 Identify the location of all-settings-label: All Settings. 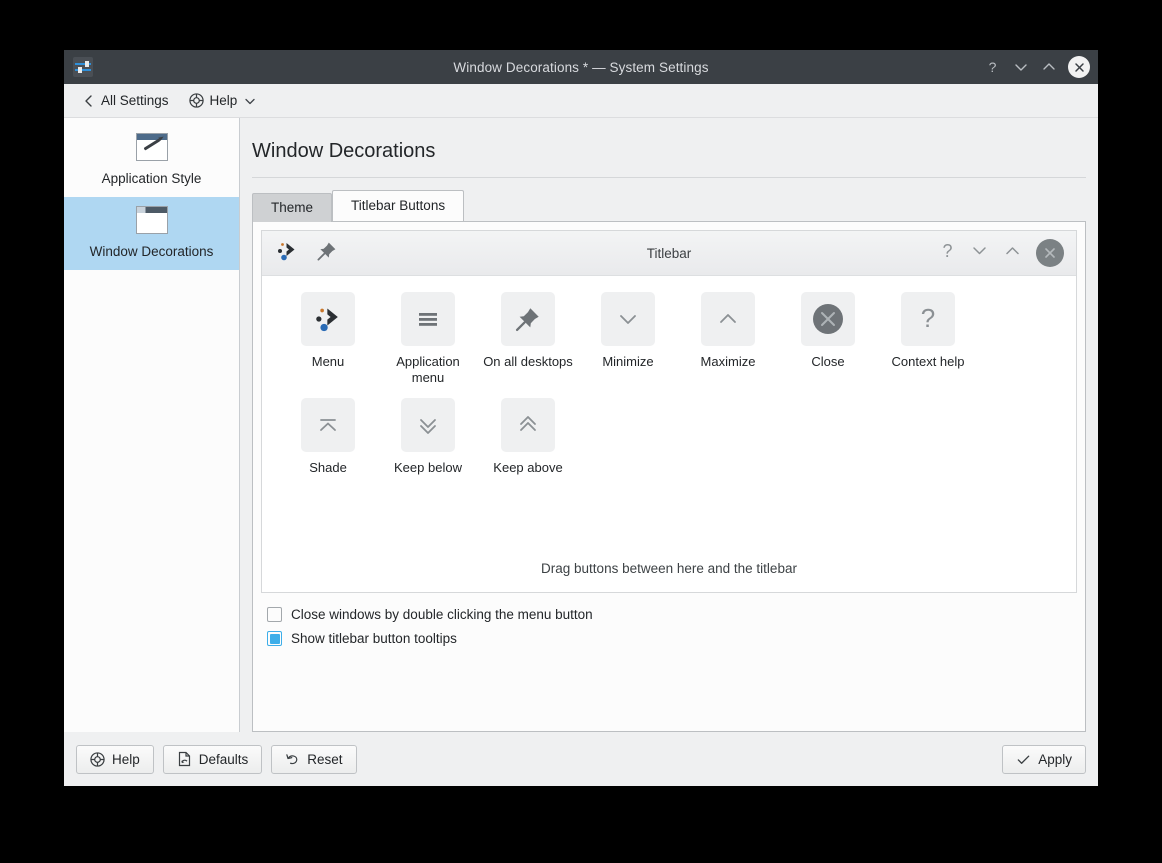
(135, 100).